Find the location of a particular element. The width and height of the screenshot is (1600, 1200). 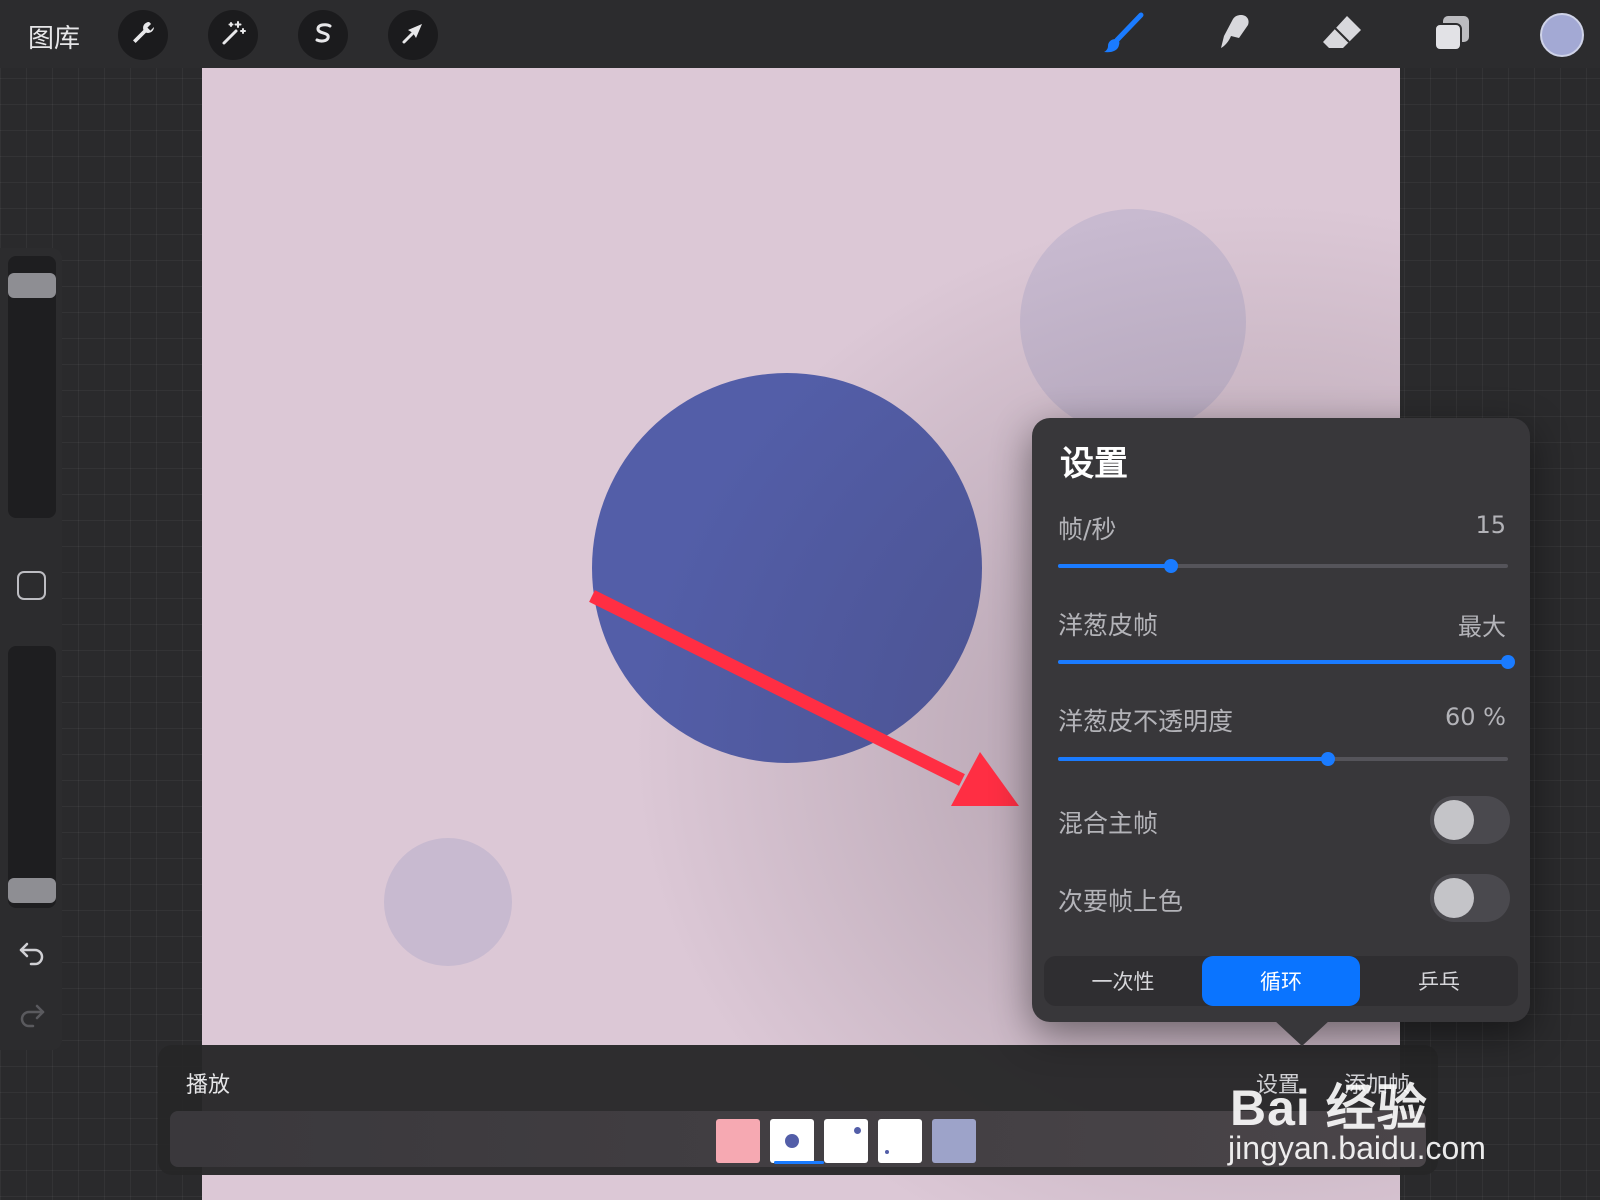

baidu-watermark: Bai 经验 jingyan.baidu.com is located at coordinates (1370, 1110).